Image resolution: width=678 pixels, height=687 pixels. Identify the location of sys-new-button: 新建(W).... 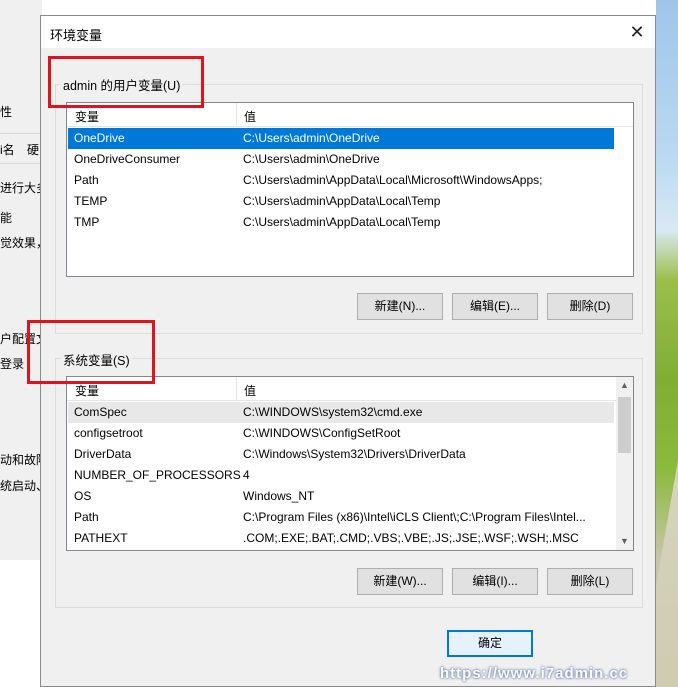
(400, 581).